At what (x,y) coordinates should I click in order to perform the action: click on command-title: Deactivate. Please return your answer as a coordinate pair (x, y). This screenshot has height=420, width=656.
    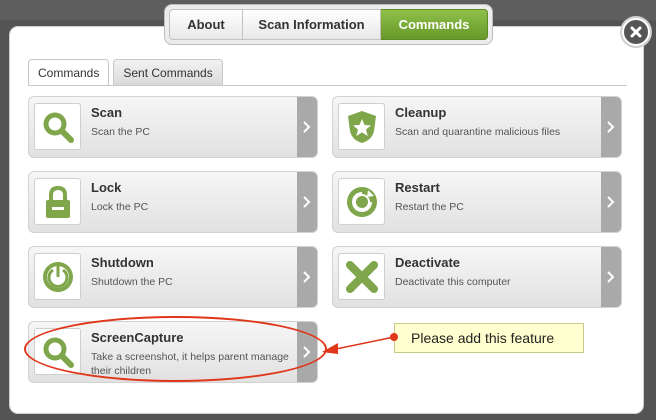
    Looking at the image, I should click on (428, 262).